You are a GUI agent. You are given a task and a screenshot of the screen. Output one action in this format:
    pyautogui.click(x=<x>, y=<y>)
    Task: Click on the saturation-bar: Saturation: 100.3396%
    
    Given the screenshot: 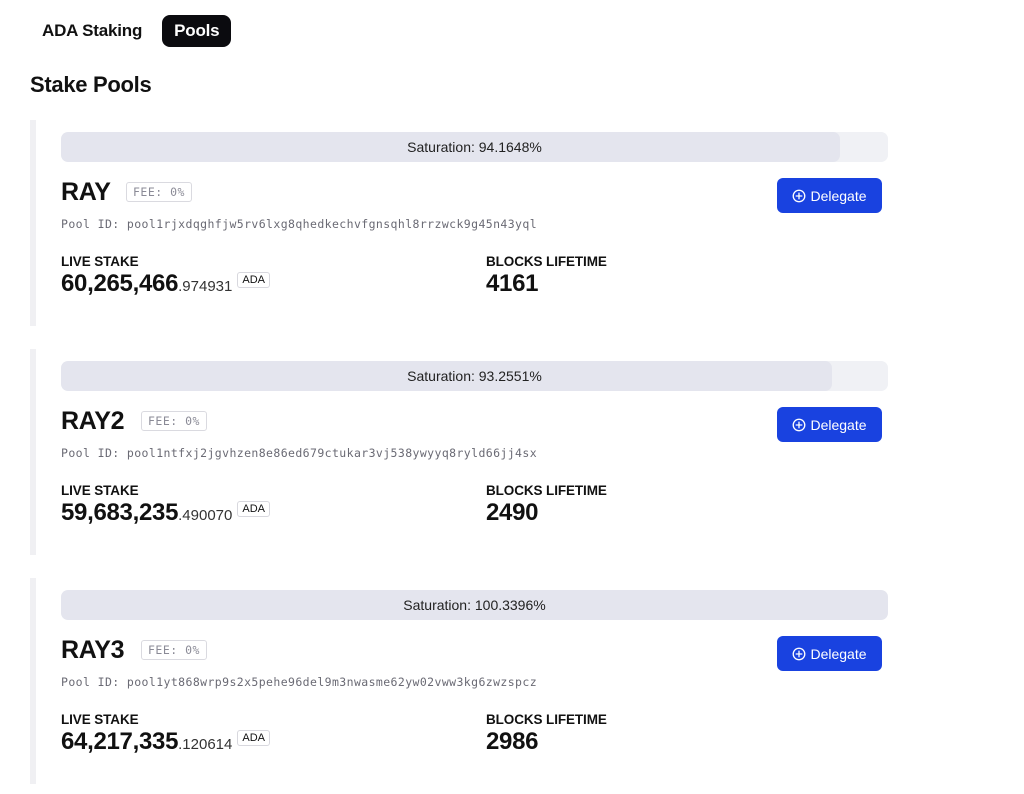 What is the action you would take?
    pyautogui.click(x=474, y=605)
    